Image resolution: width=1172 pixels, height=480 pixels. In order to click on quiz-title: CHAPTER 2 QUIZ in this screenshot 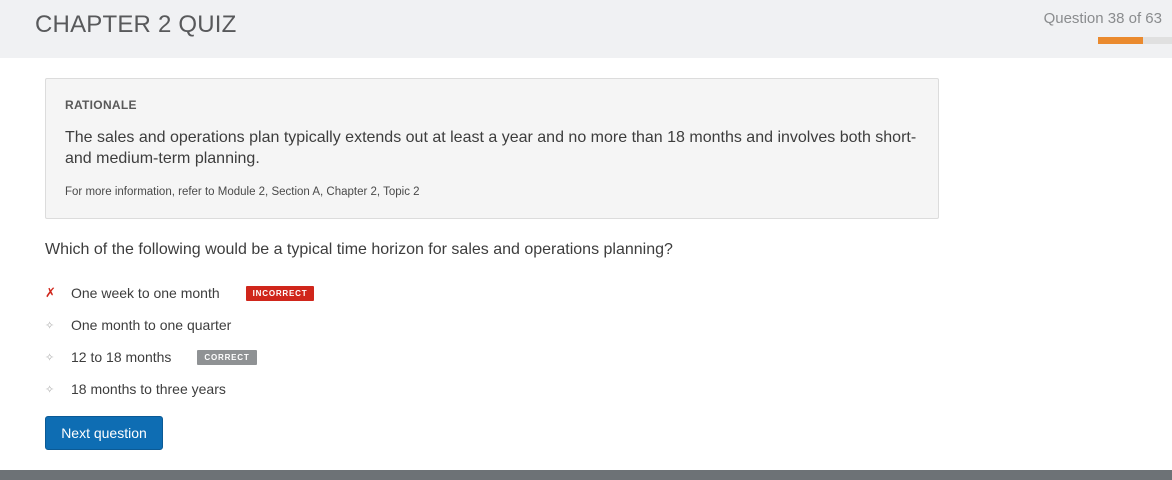, I will do `click(136, 24)`.